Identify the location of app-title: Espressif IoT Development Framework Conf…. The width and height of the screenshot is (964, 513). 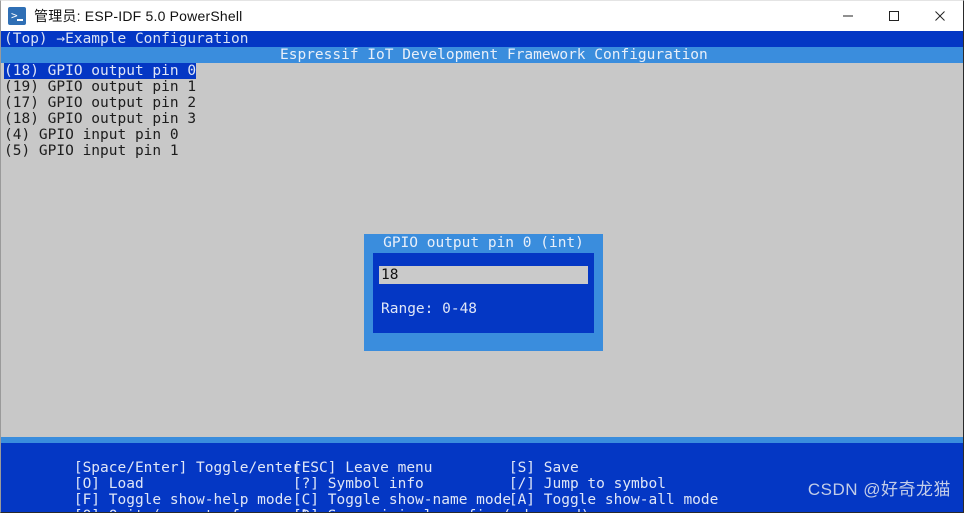
(494, 55).